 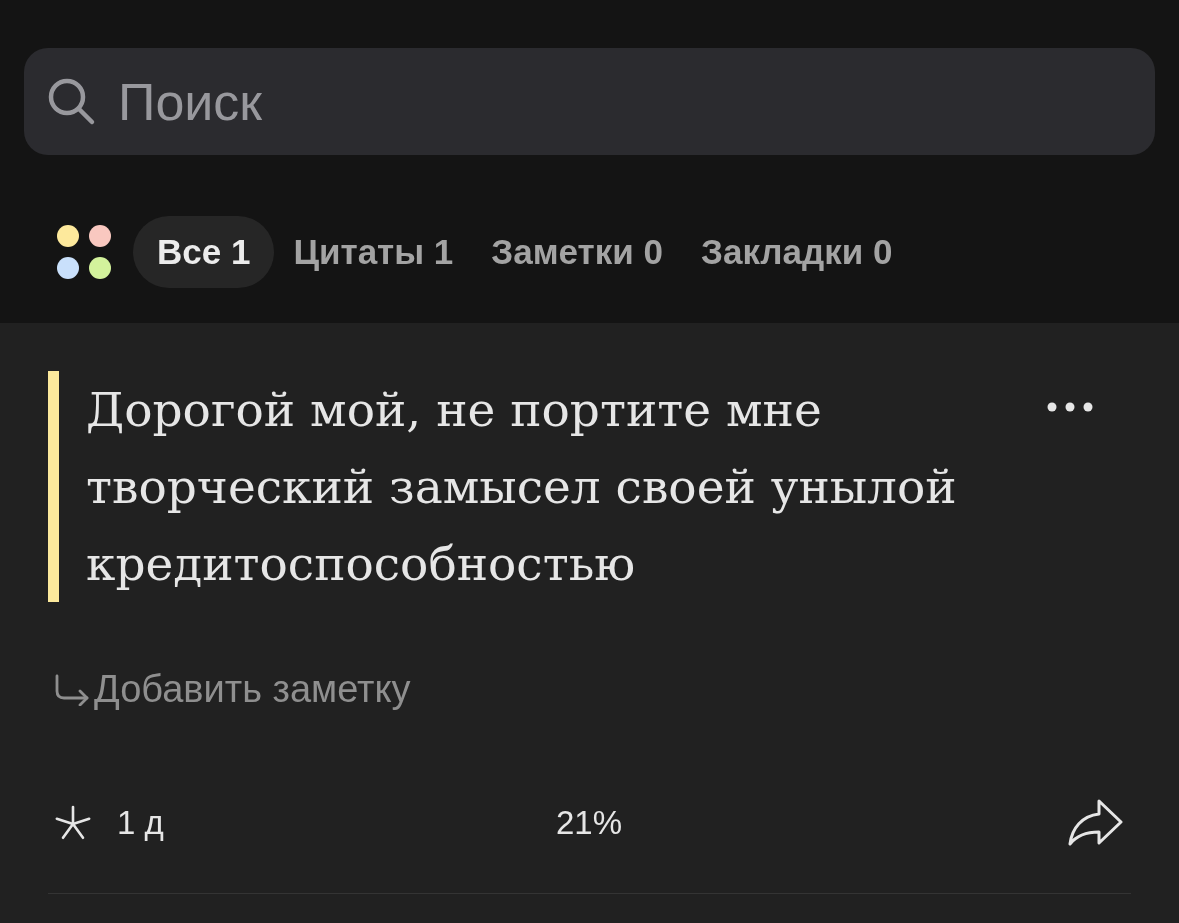 I want to click on filter-tab: Все 1, so click(x=204, y=252).